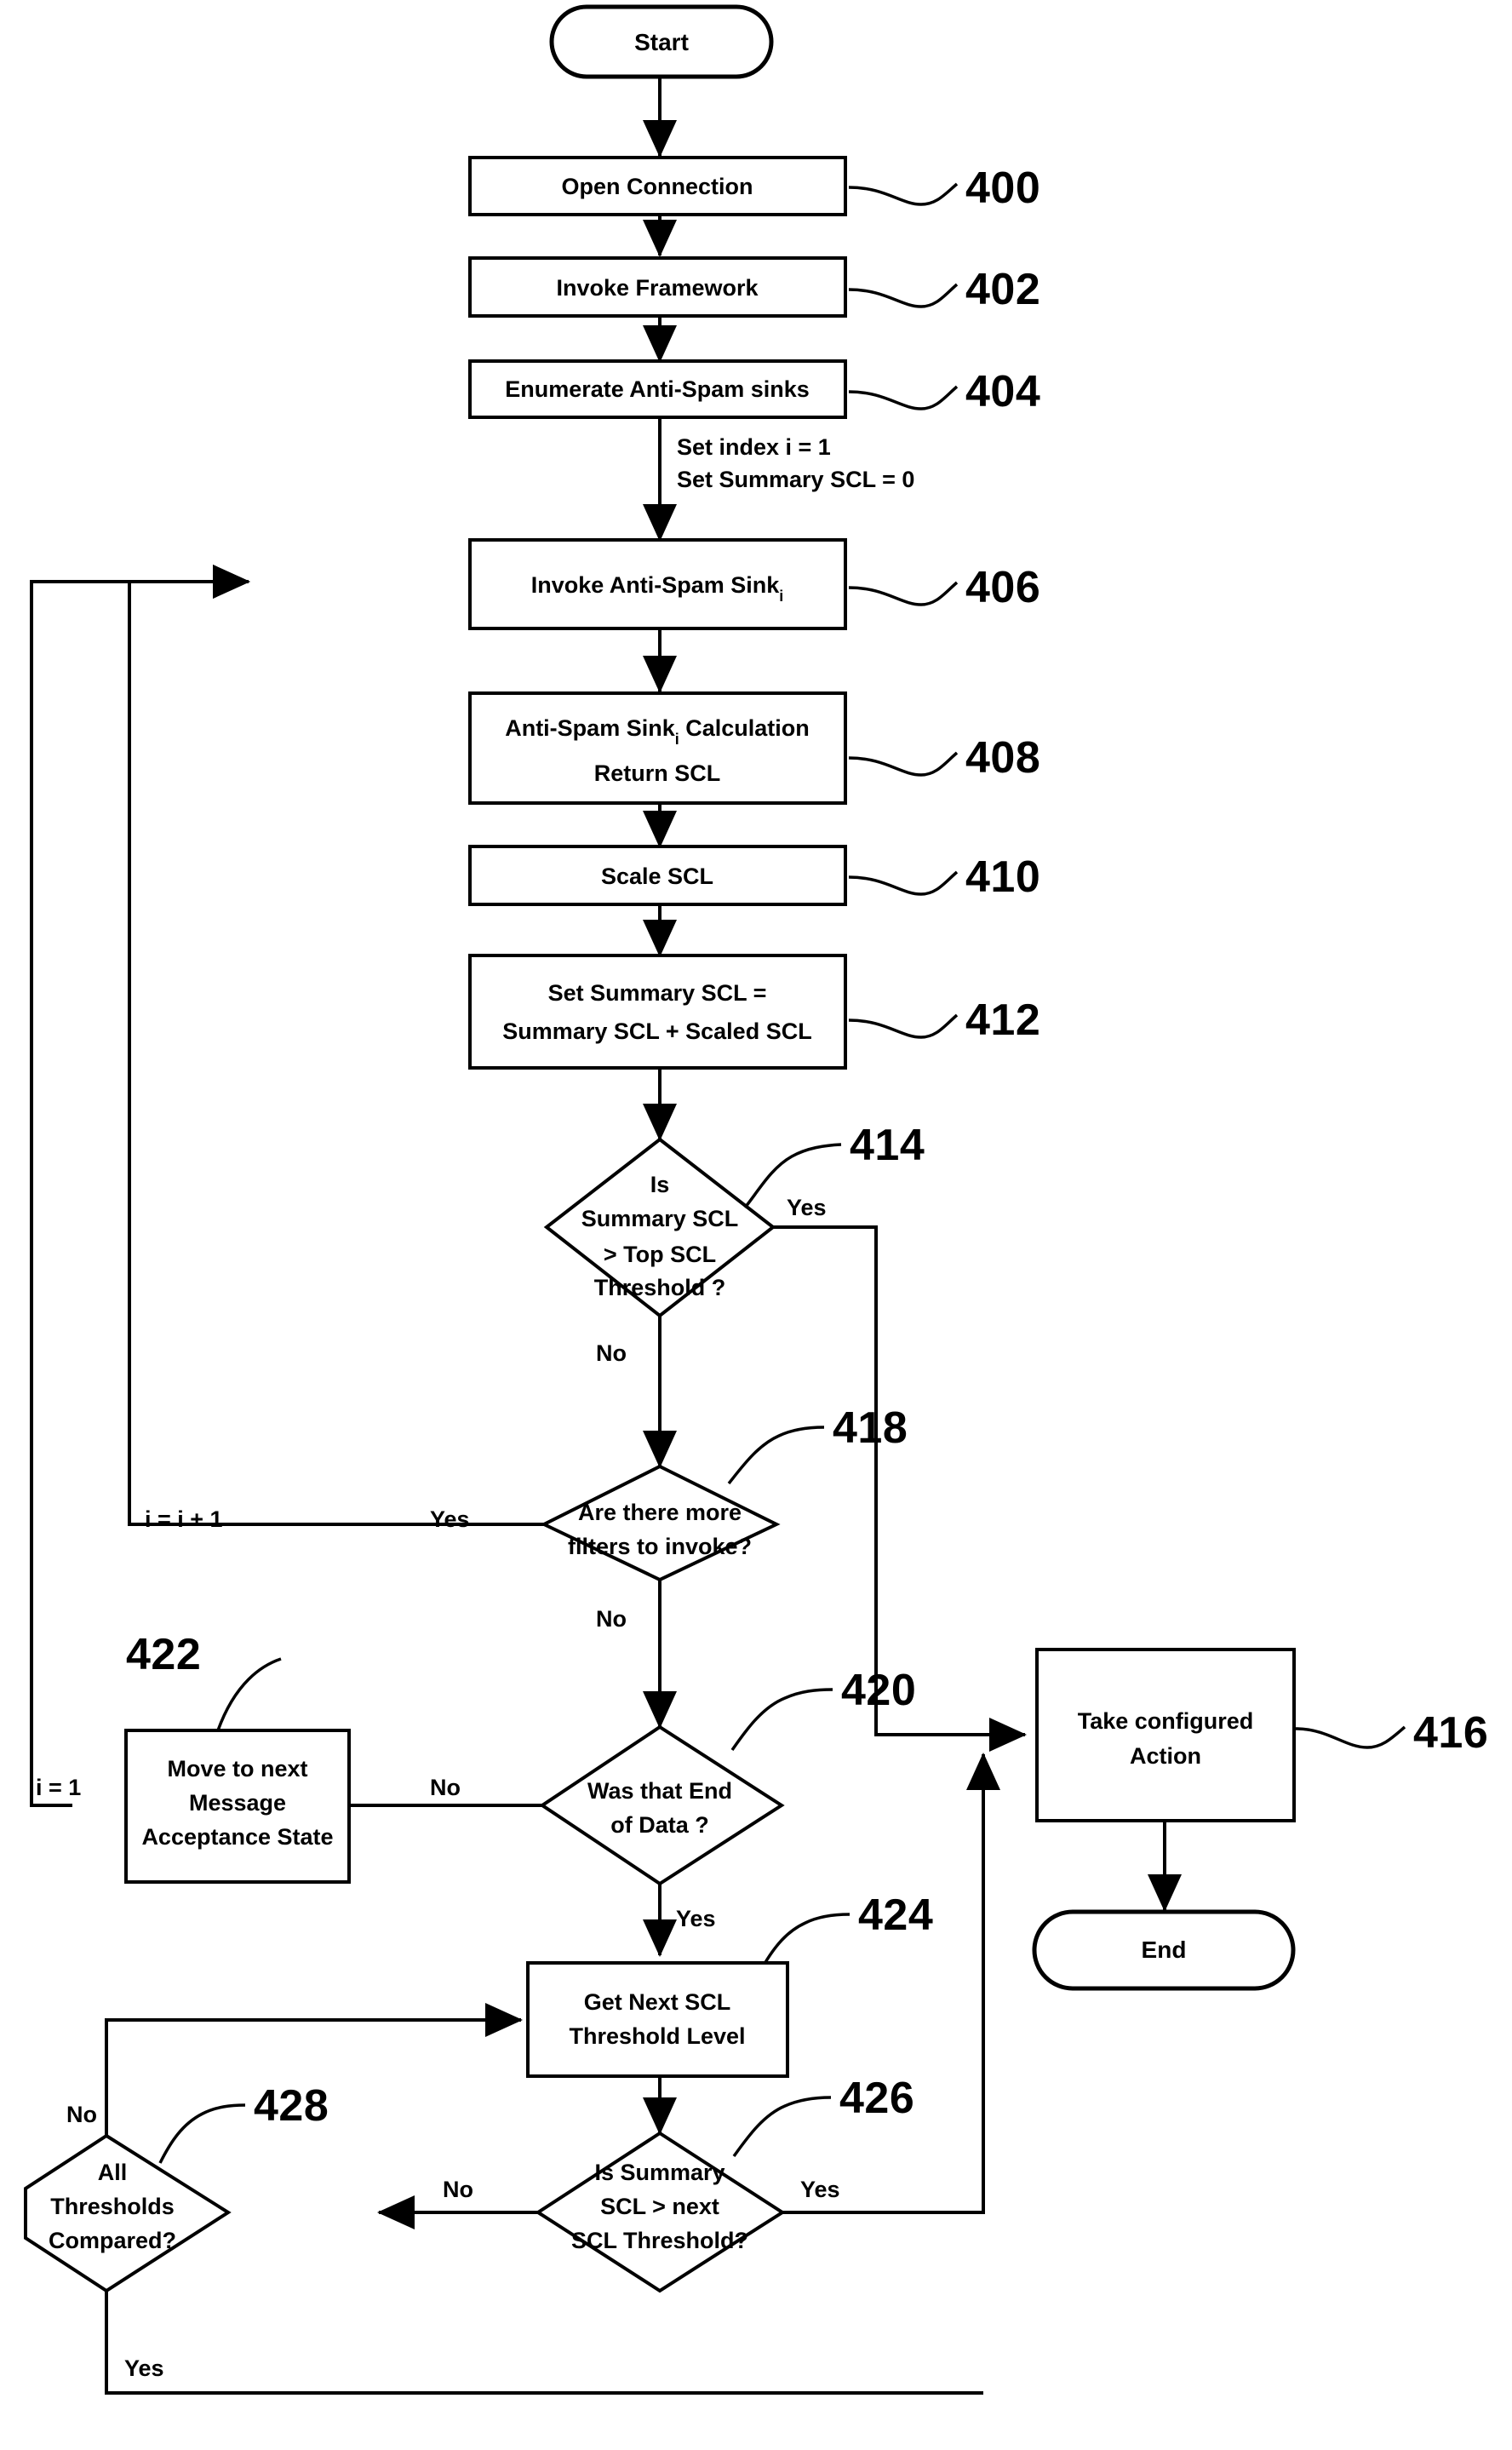 Image resolution: width=1512 pixels, height=2450 pixels. Describe the element at coordinates (870, 1428) in the screenshot. I see `ref-418: 418` at that location.